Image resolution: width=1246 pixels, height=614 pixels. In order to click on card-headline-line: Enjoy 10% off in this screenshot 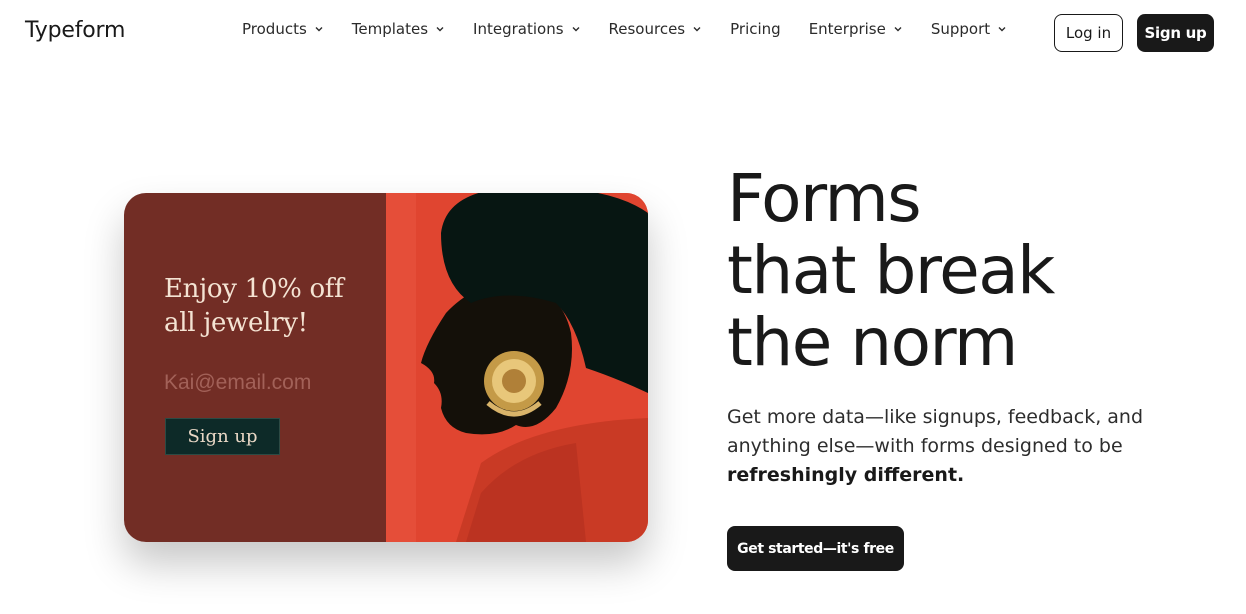, I will do `click(254, 289)`.